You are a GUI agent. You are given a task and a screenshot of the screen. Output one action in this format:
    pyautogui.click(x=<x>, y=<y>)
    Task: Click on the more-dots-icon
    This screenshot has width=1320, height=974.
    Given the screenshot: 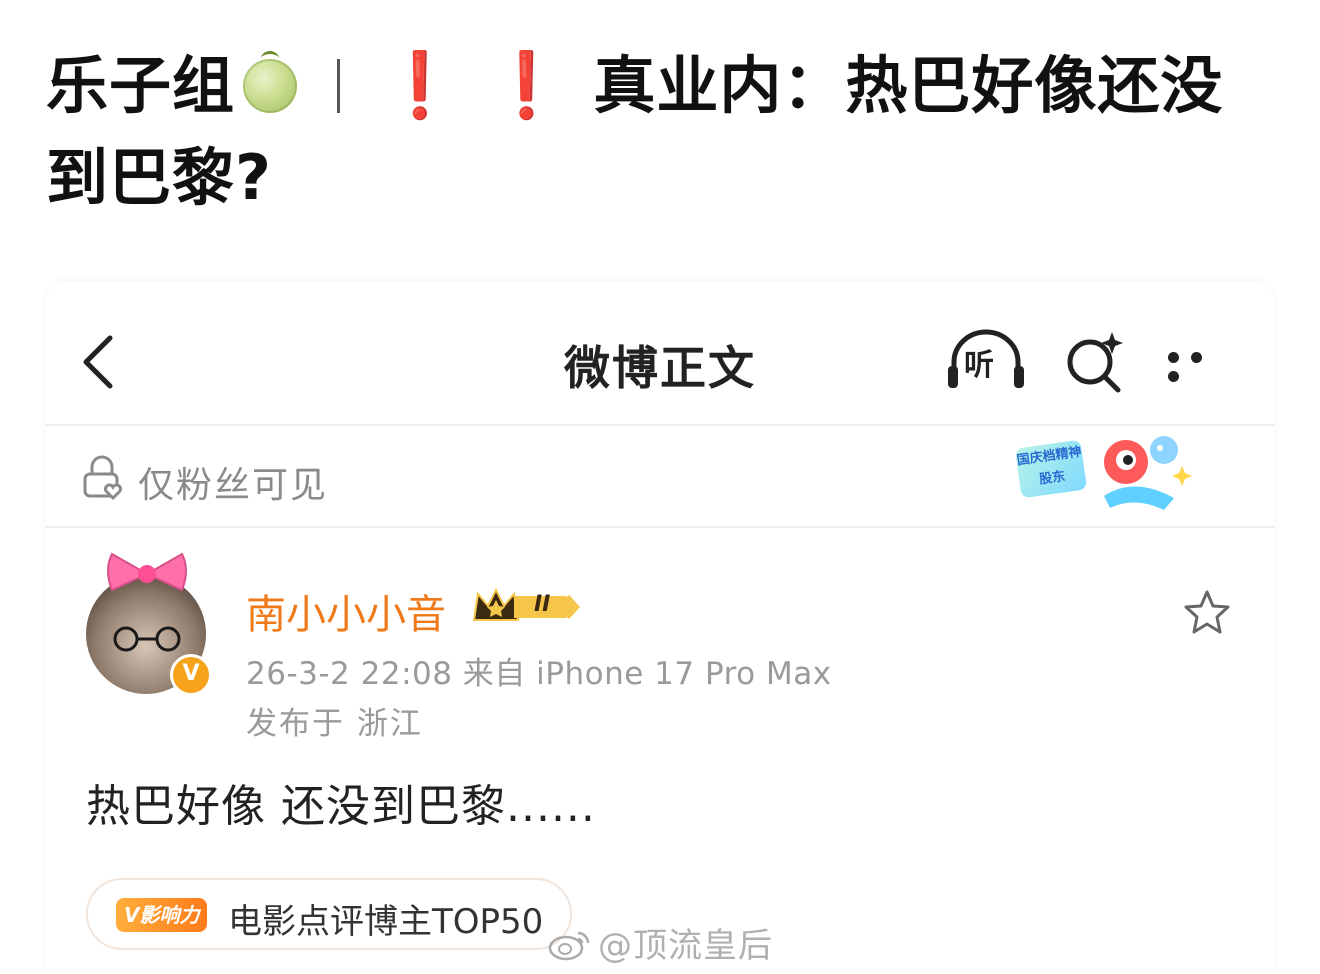 What is the action you would take?
    pyautogui.click(x=1173, y=357)
    